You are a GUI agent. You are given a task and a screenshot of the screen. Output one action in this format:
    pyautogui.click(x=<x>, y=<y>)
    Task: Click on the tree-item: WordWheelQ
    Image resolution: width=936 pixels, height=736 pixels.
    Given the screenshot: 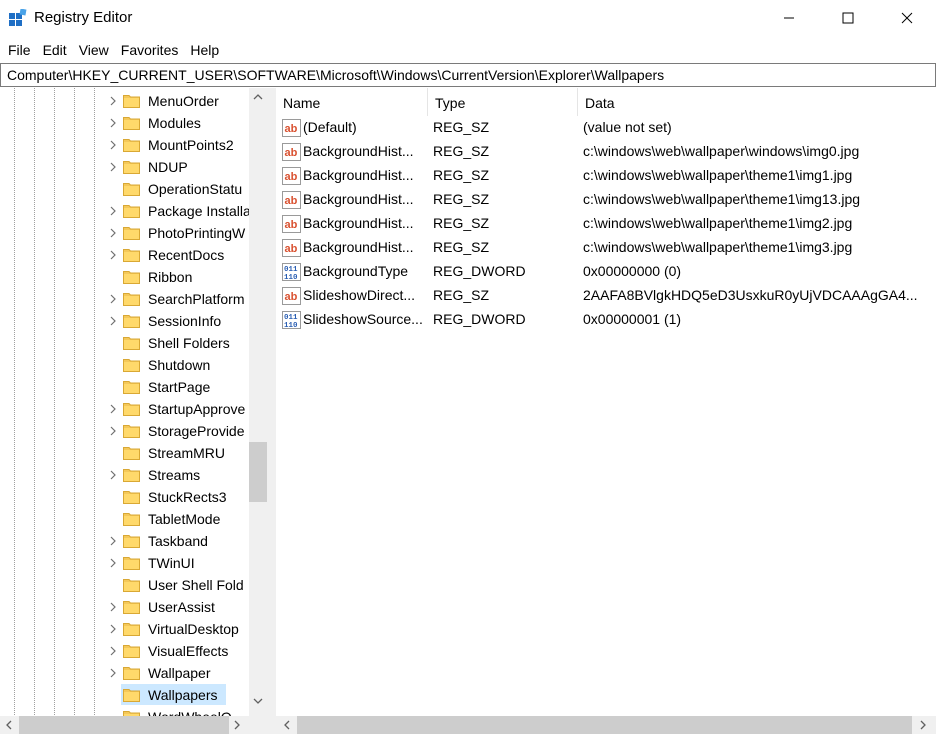 What is the action you would take?
    pyautogui.click(x=124, y=711)
    